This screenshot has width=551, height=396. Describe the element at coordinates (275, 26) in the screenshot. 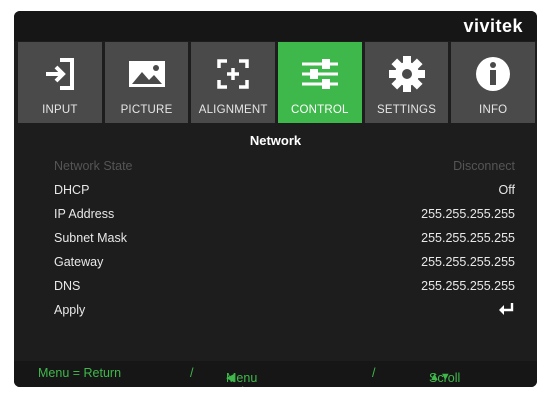

I see `brand-bar: vivitek` at that location.